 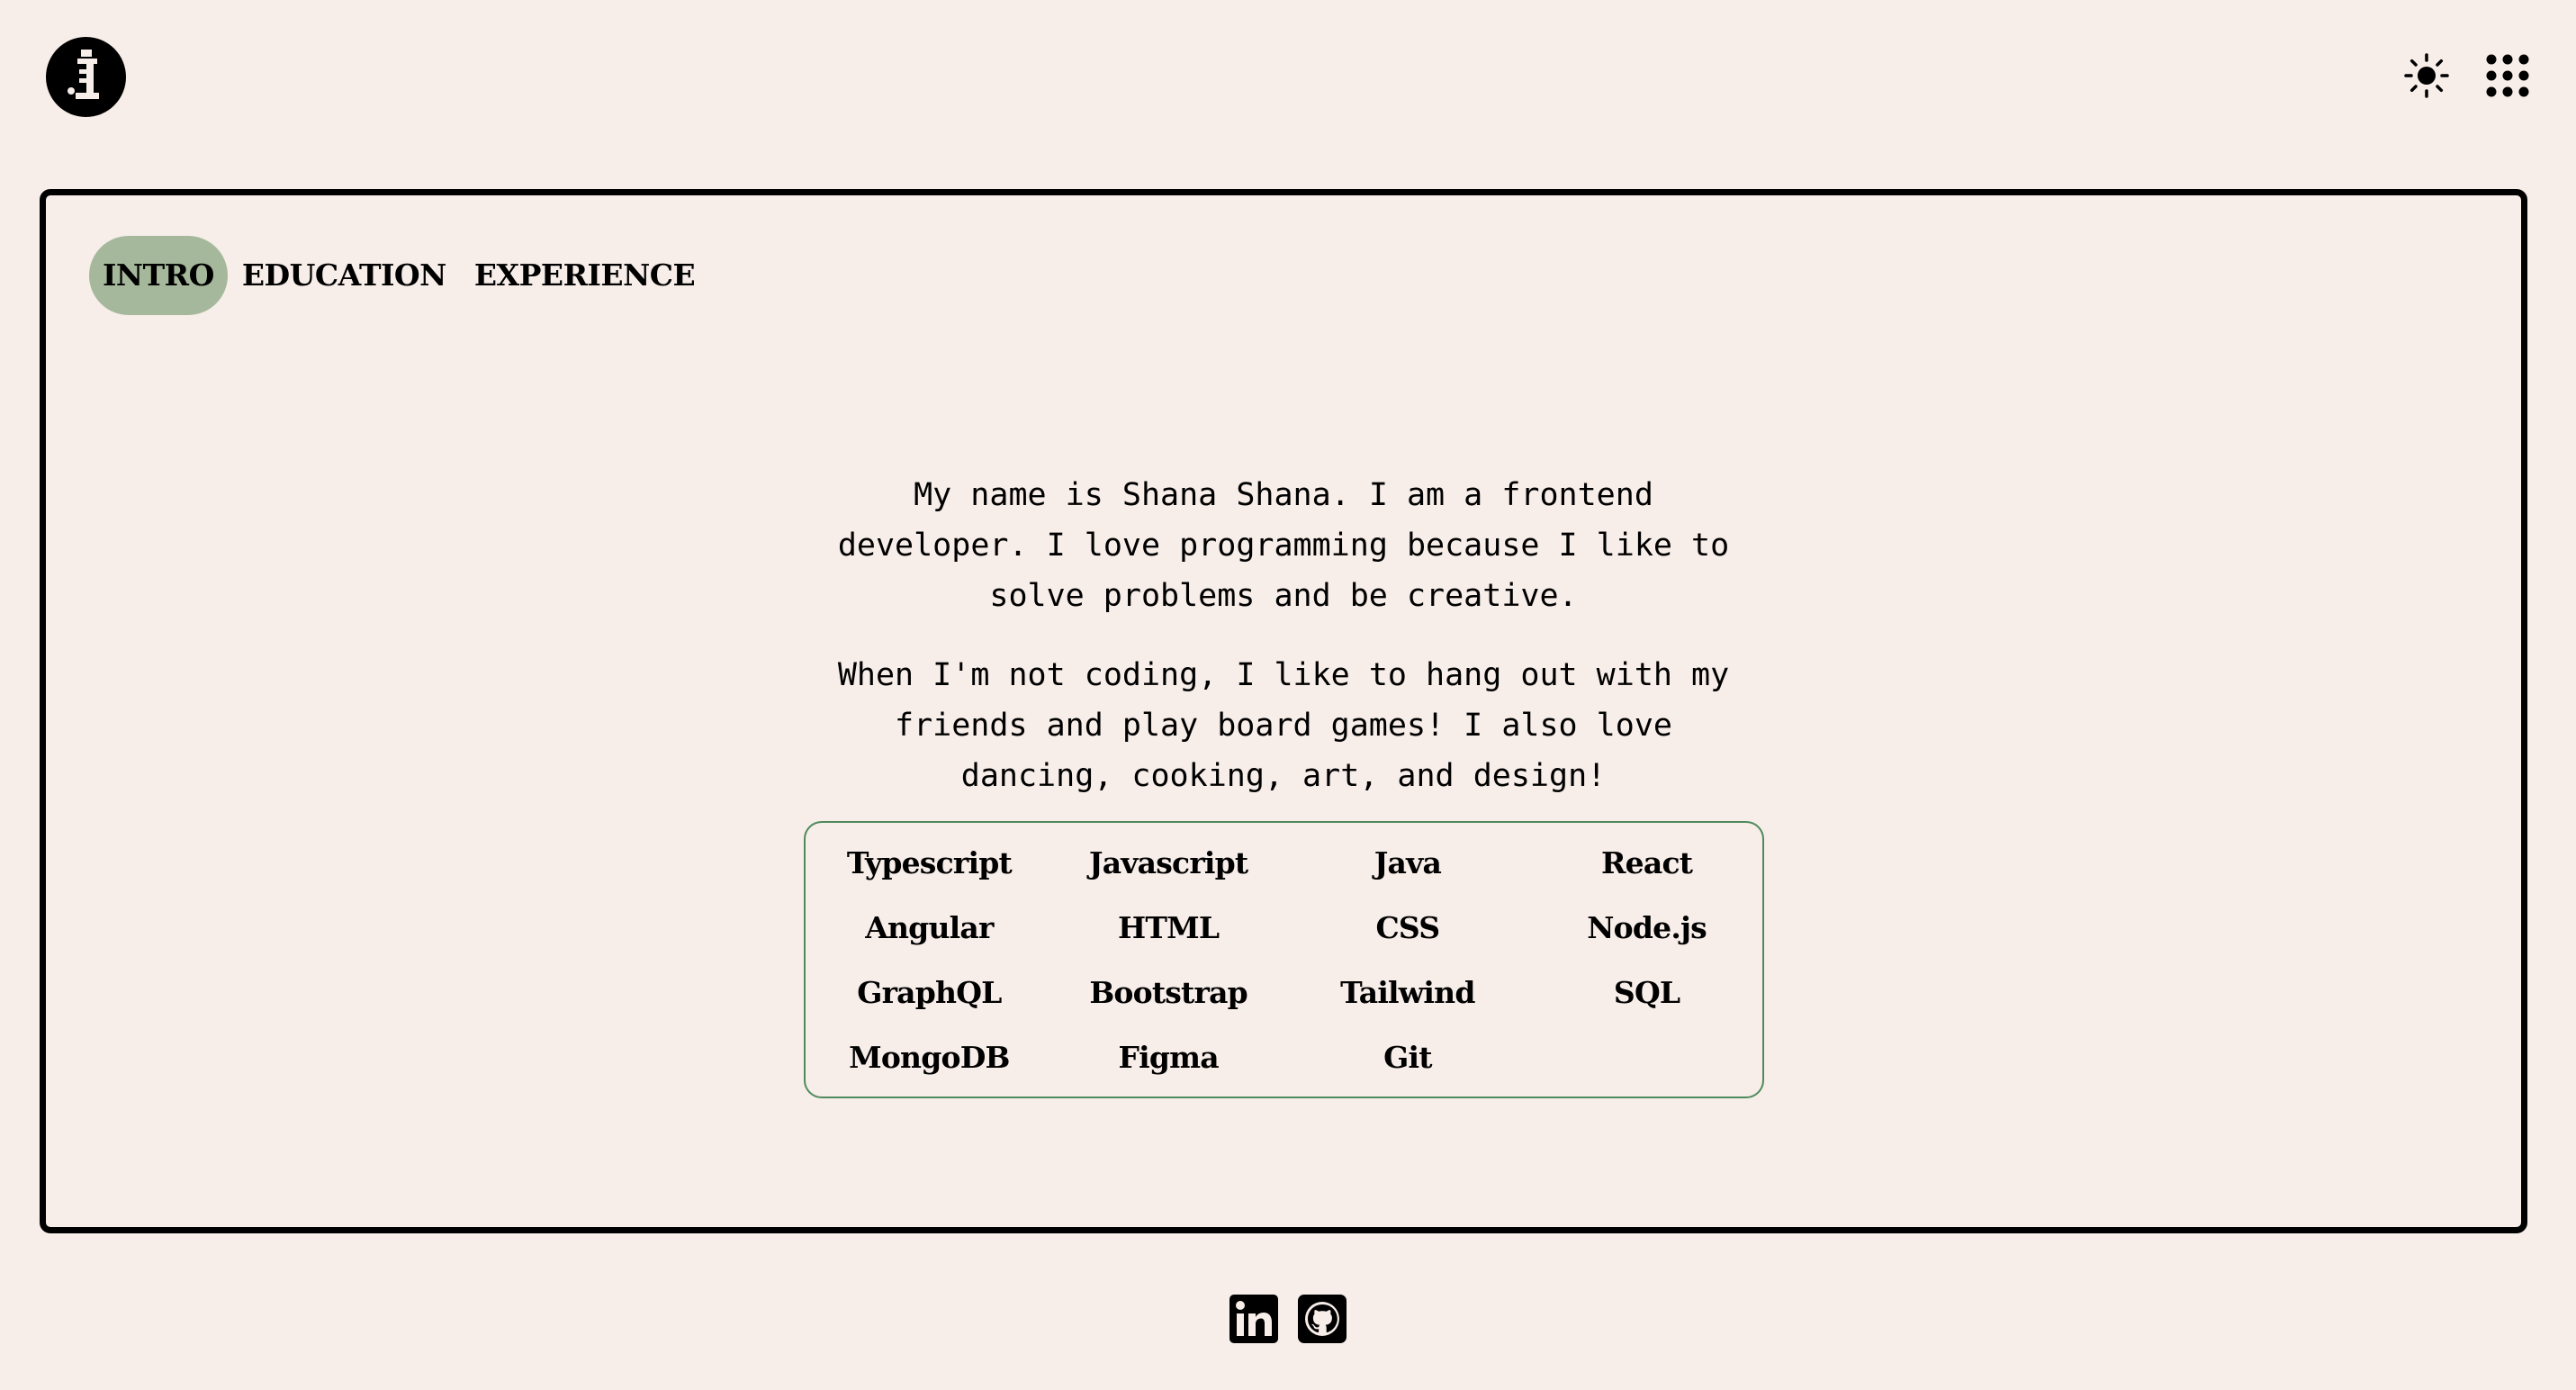 What do you see at coordinates (929, 992) in the screenshot?
I see `skill-item: GraphQL` at bounding box center [929, 992].